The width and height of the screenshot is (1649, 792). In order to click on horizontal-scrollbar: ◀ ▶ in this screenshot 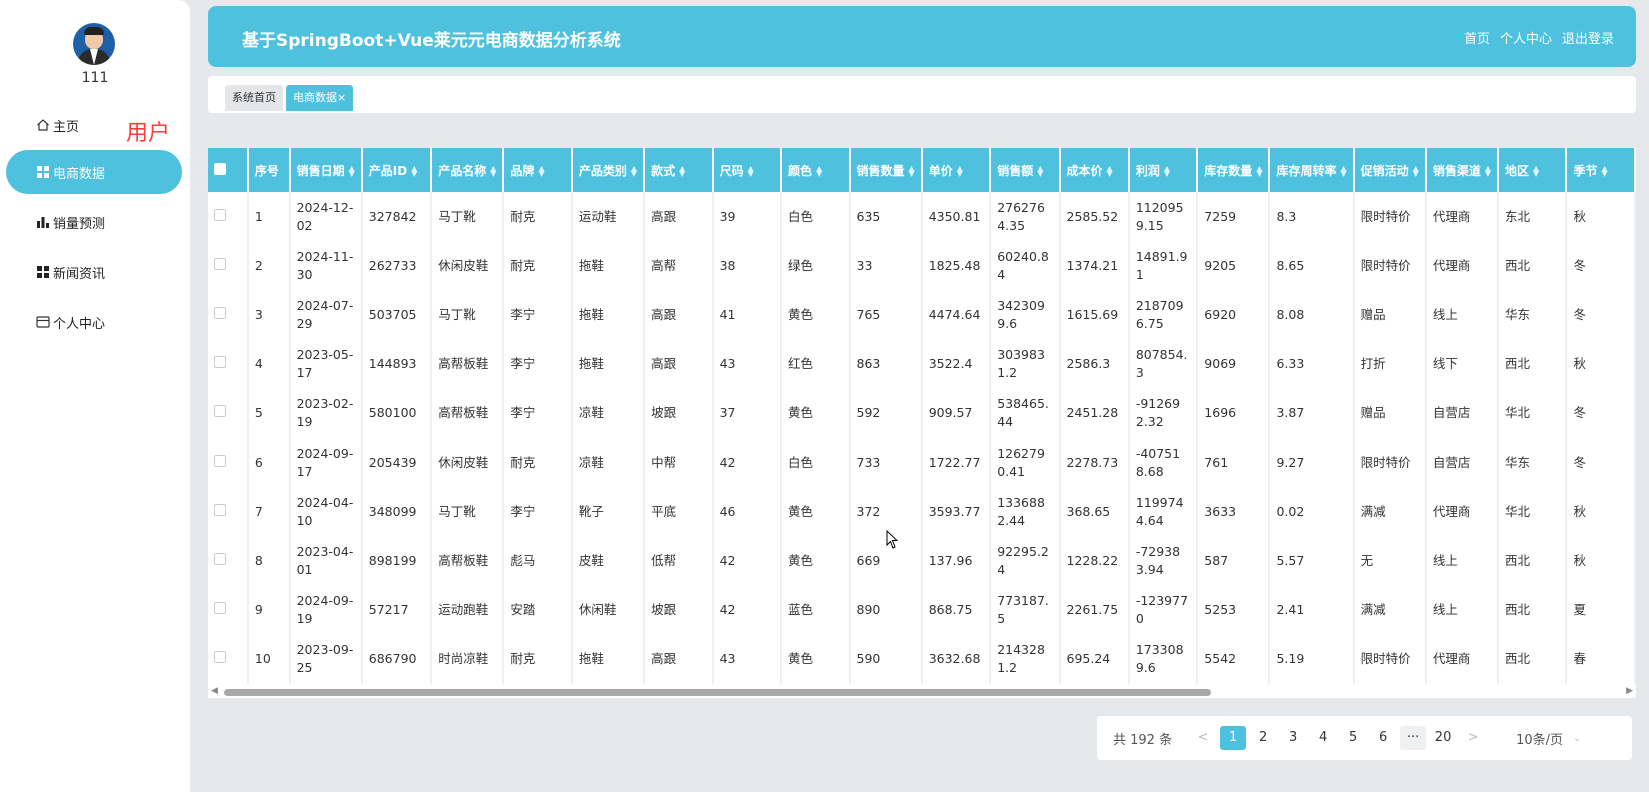, I will do `click(922, 692)`.